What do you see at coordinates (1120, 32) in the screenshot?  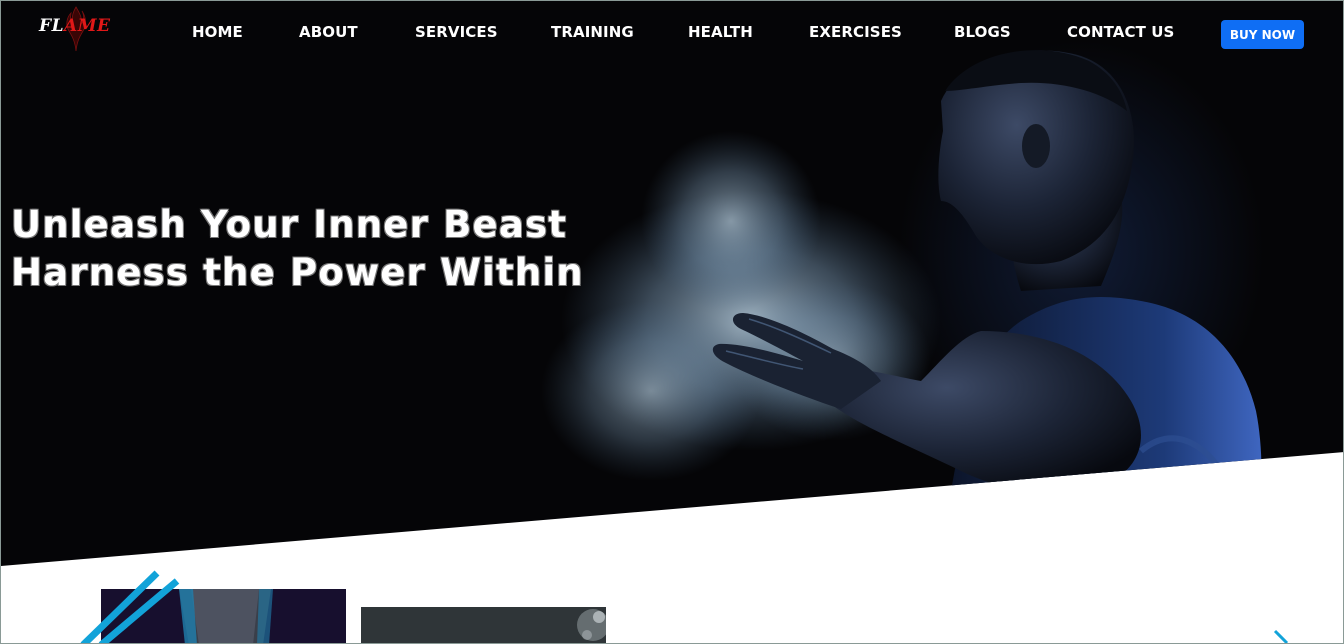 I see `nav-item-contact-us: CONTACT US` at bounding box center [1120, 32].